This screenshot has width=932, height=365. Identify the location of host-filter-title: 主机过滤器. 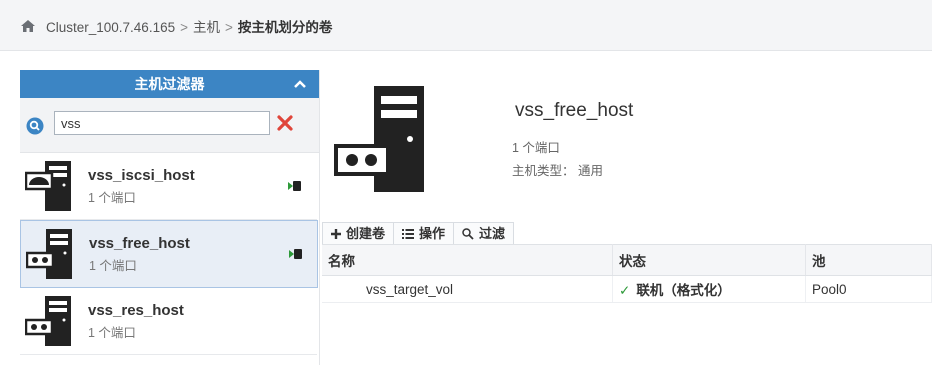
(169, 84).